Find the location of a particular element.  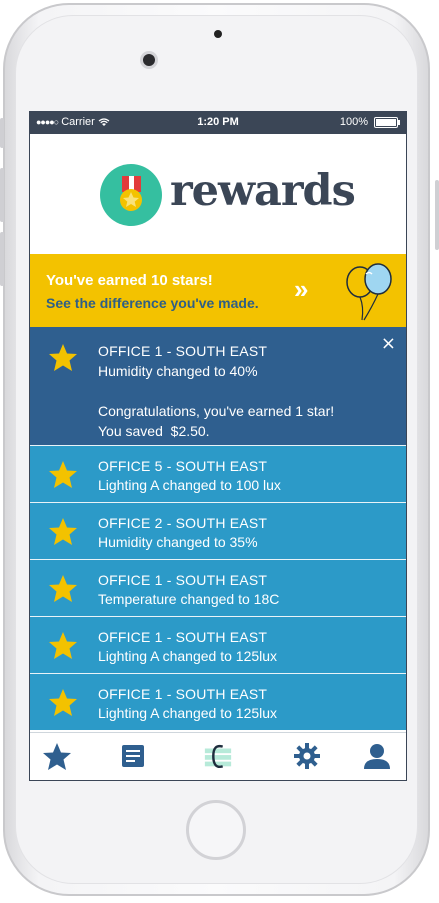

person-icon is located at coordinates (377, 756).